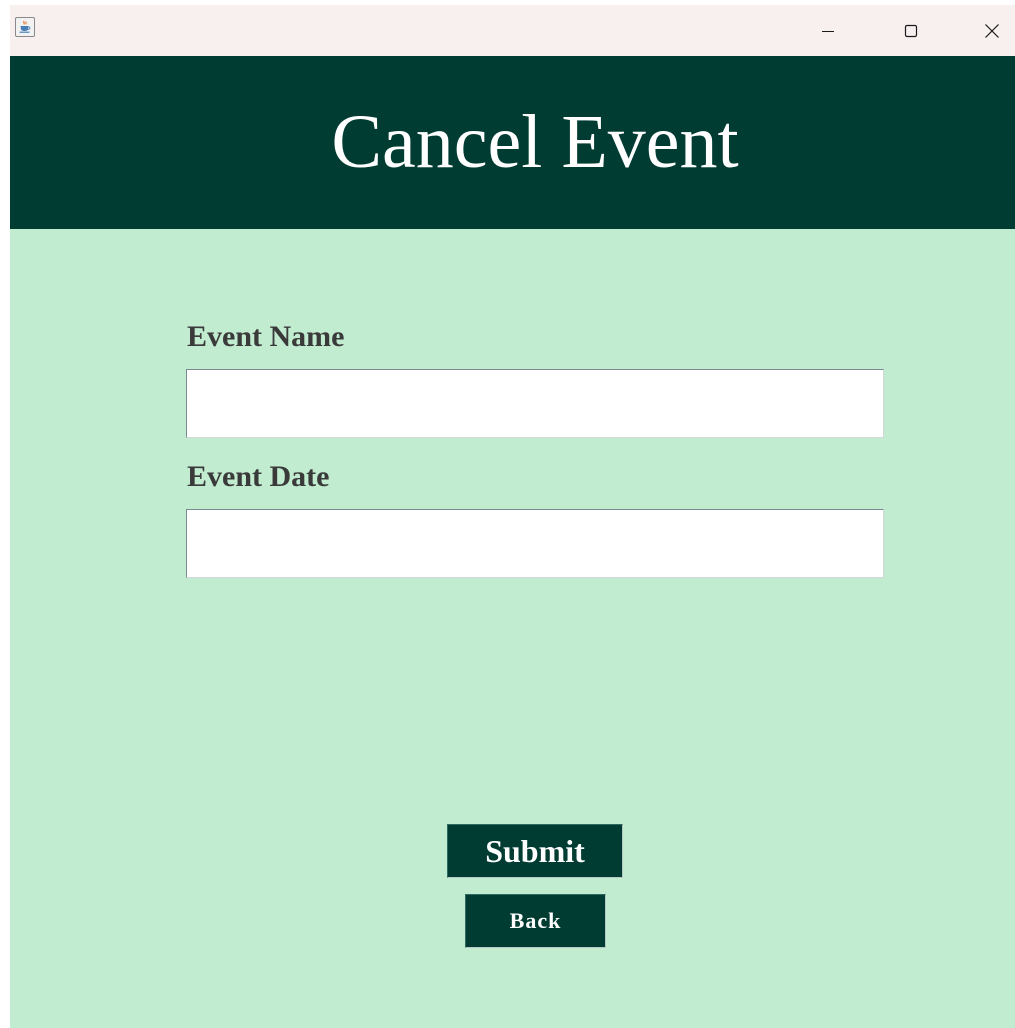  Describe the element at coordinates (25, 27) in the screenshot. I see `java-coffee-cup-icon` at that location.